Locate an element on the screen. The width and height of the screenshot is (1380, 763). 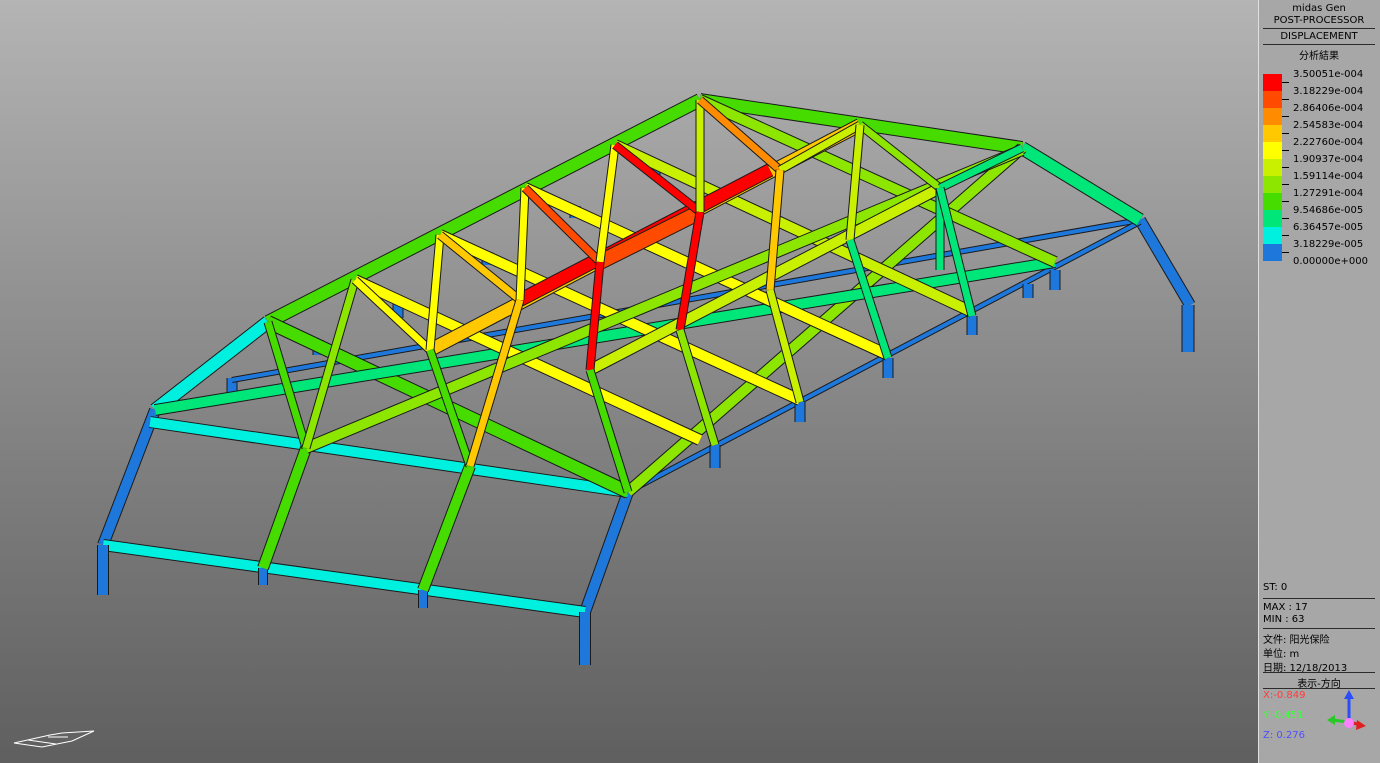
view-vector-z: Z: 0.276 is located at coordinates (1284, 735).